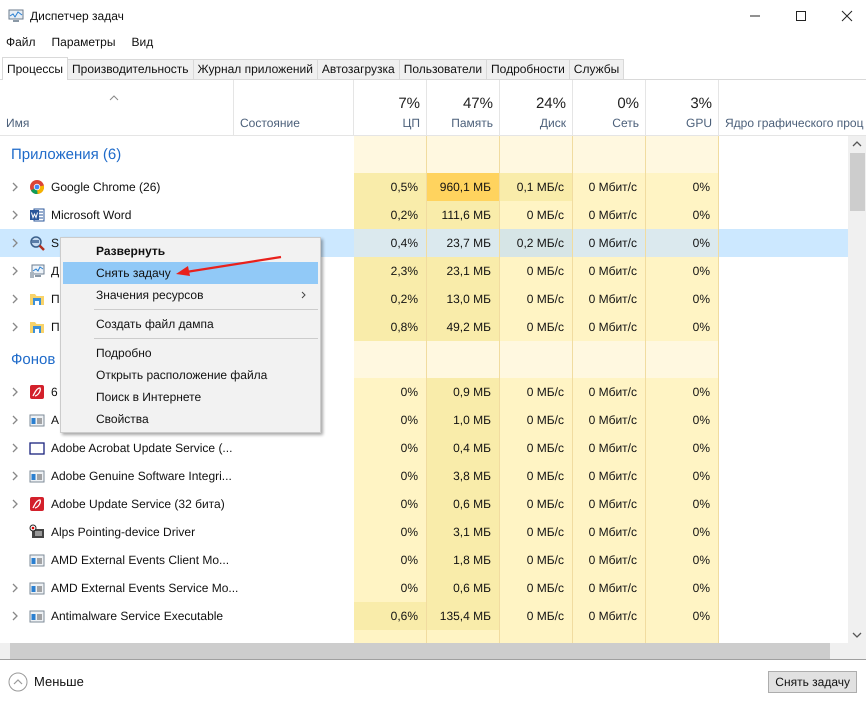  I want to click on column-header: Состояние, so click(294, 107).